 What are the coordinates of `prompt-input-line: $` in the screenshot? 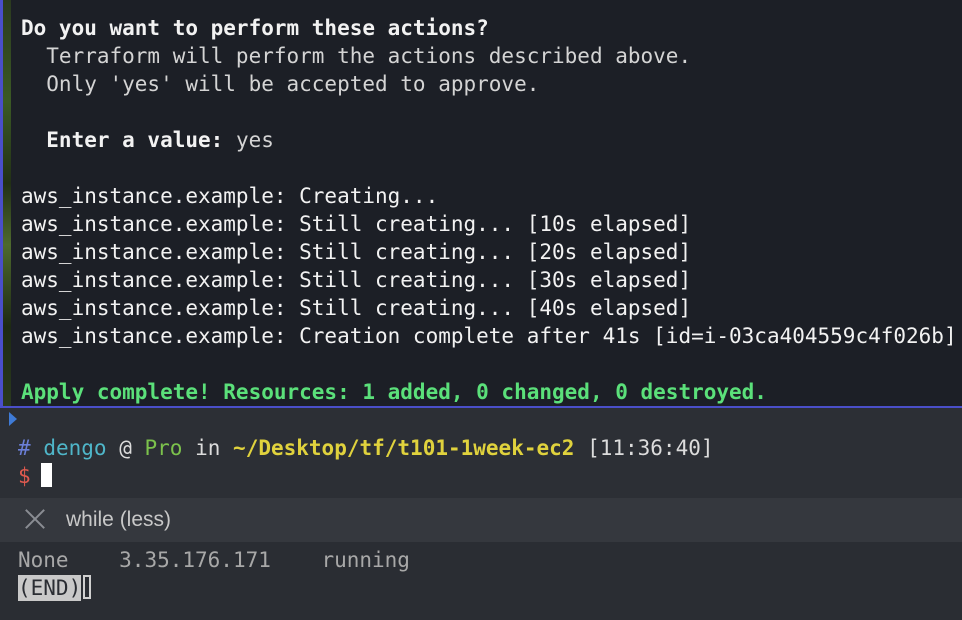 It's located at (35, 476).